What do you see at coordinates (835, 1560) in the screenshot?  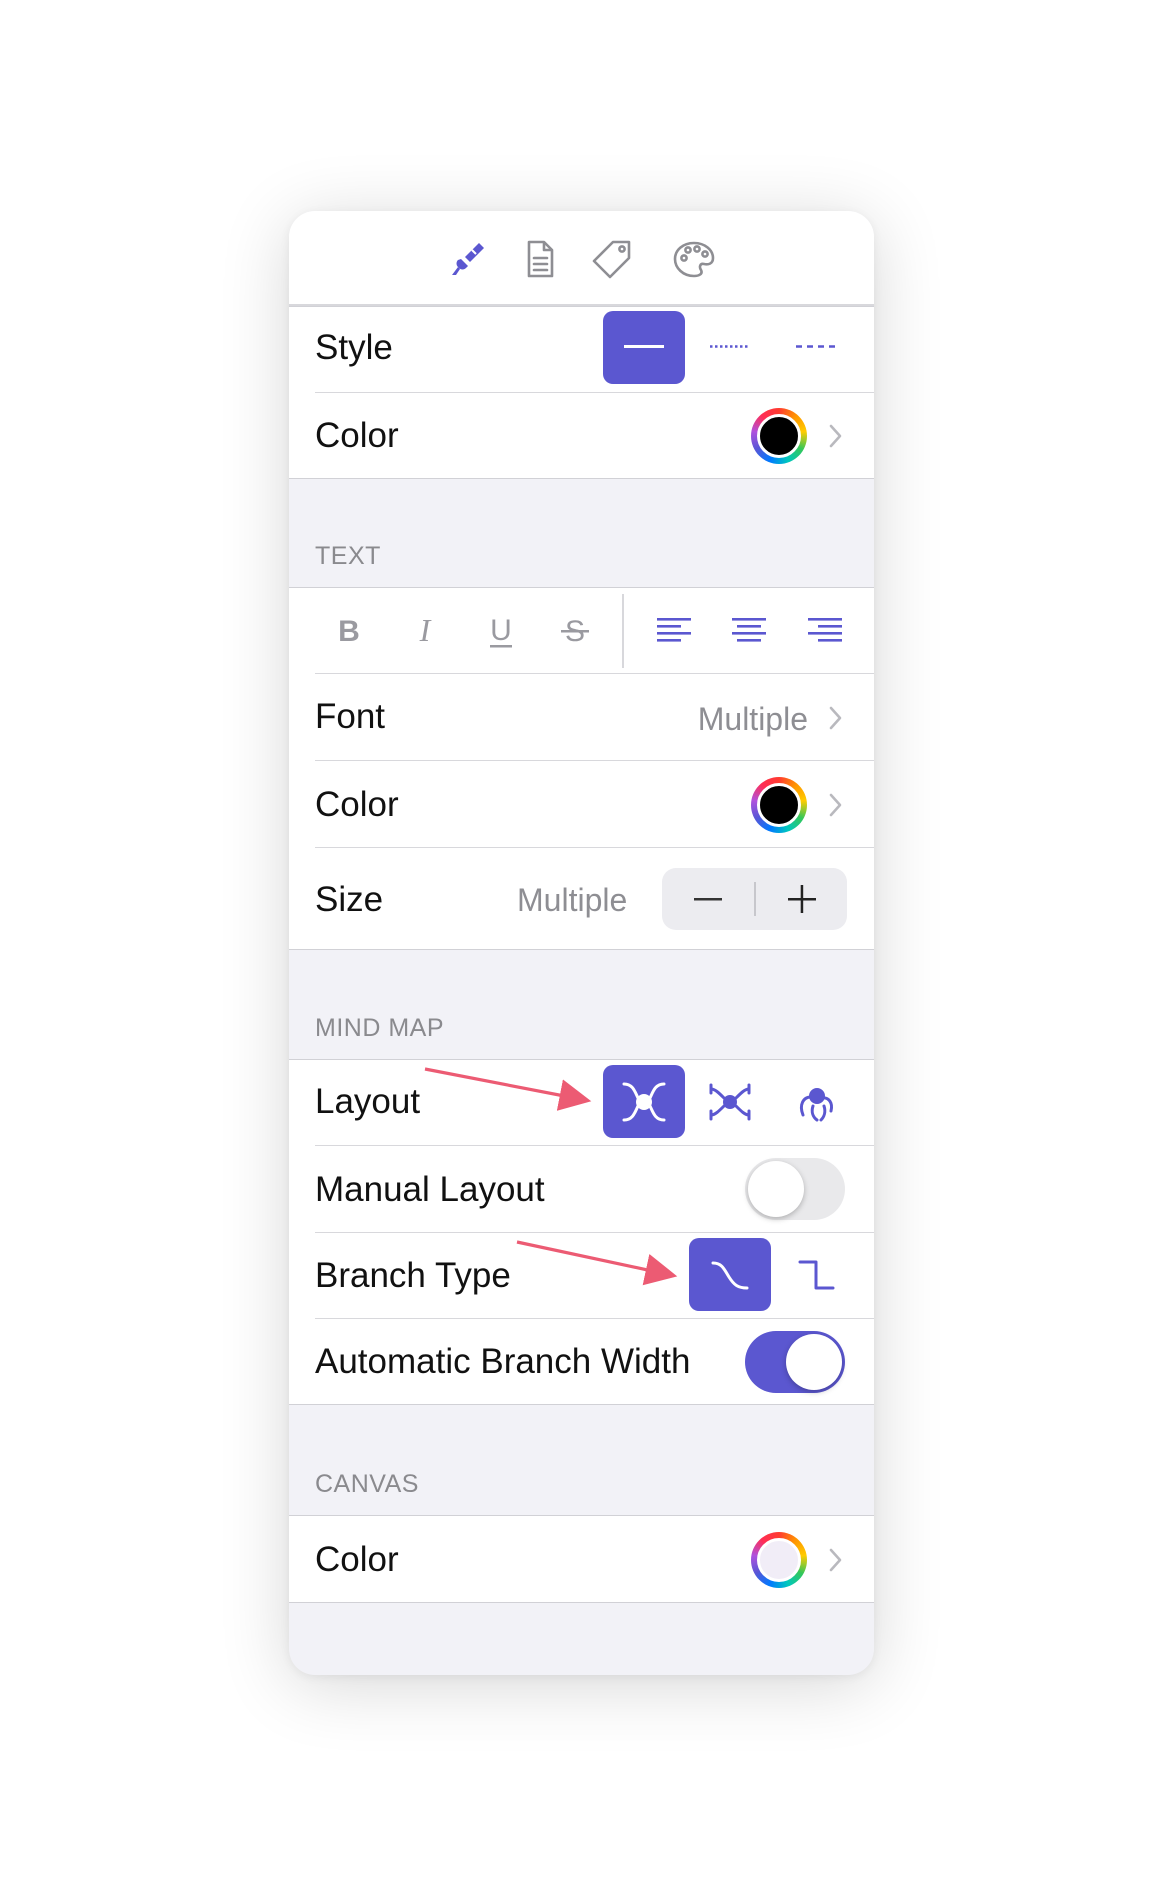 I see `chevron-right-icon` at bounding box center [835, 1560].